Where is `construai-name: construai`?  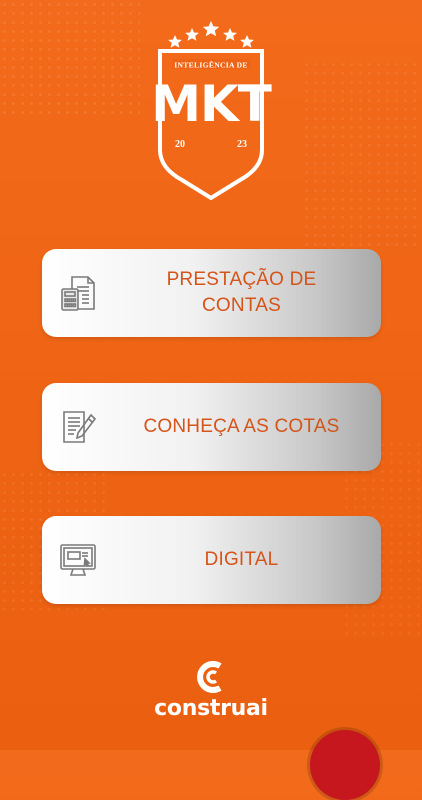 construai-name: construai is located at coordinates (211, 708).